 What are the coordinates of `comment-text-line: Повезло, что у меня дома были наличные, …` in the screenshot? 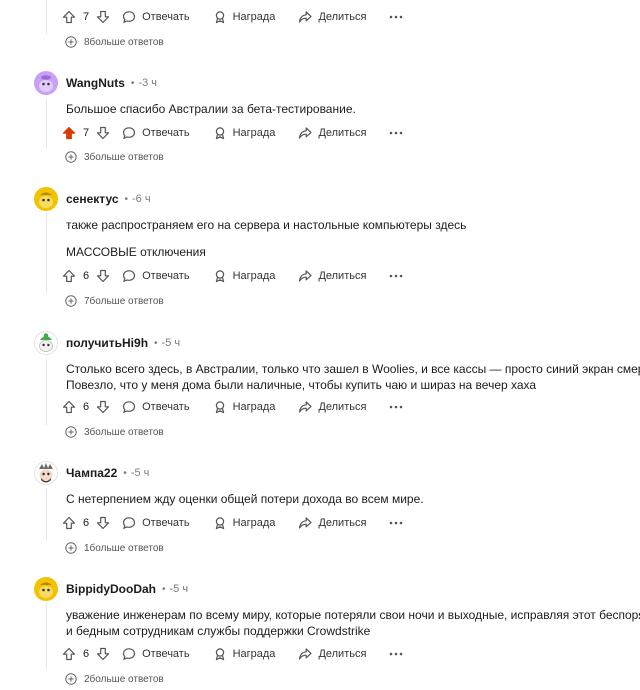 It's located at (301, 385).